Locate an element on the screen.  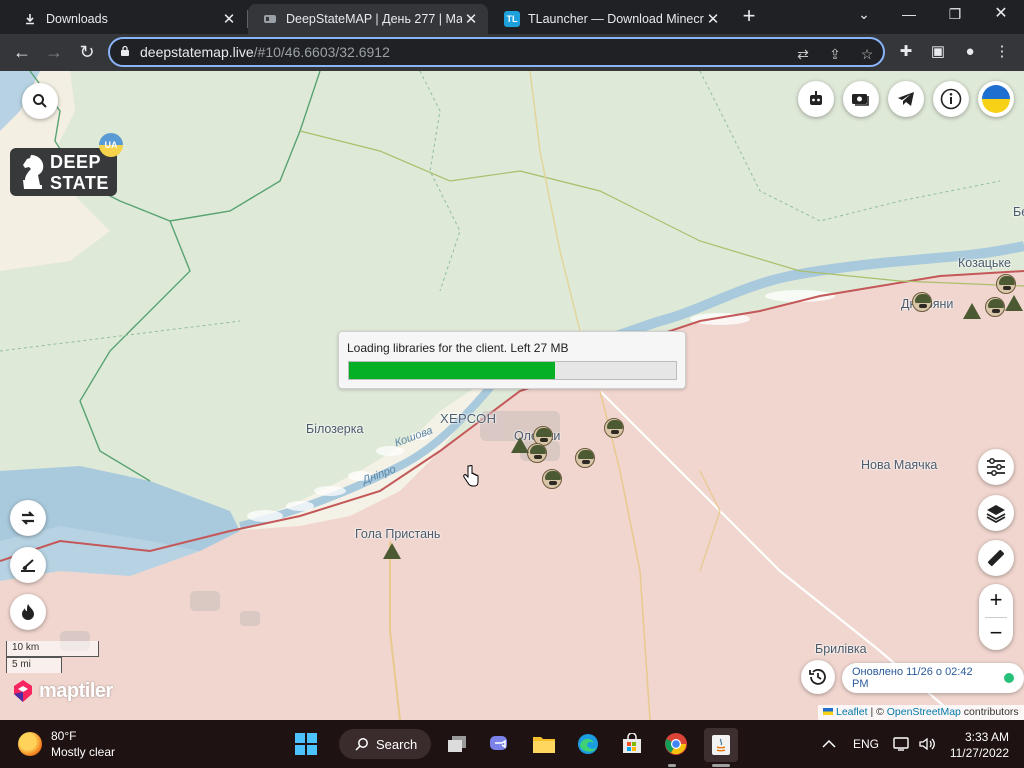
url-text: deepstatemap.live/#10/46.6603/32.6912 is located at coordinates (265, 52).